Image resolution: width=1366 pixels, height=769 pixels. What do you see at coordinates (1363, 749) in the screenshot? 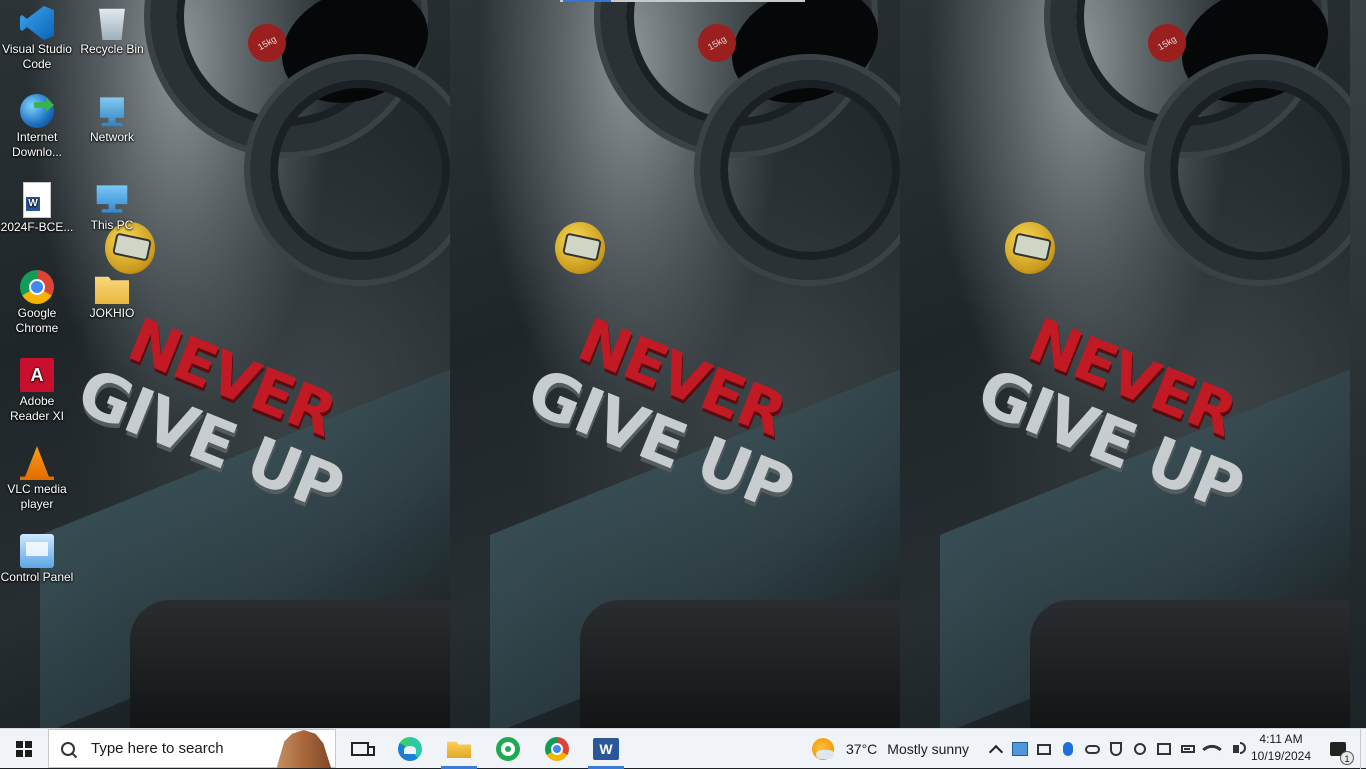
I see `show-desktop-button` at bounding box center [1363, 749].